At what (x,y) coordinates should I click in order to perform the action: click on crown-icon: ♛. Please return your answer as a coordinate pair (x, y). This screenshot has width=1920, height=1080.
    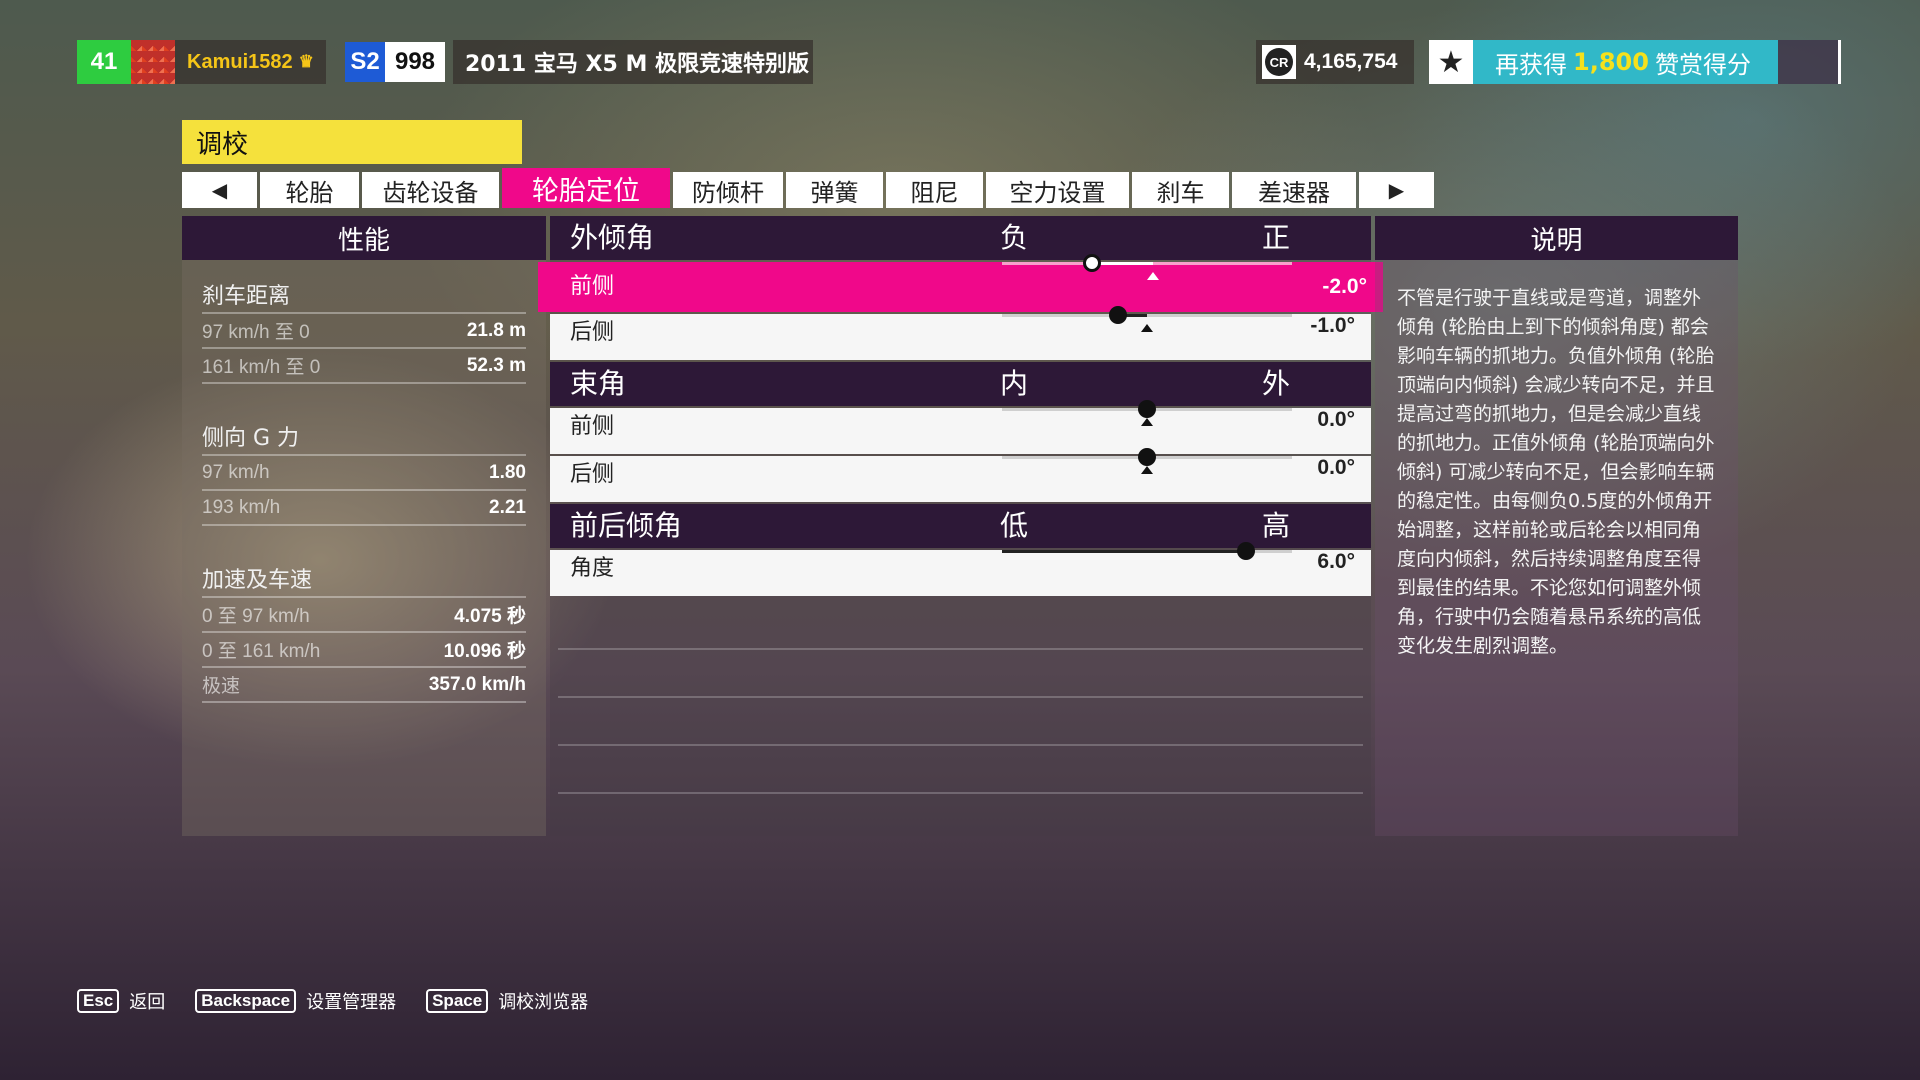
    Looking at the image, I should click on (306, 61).